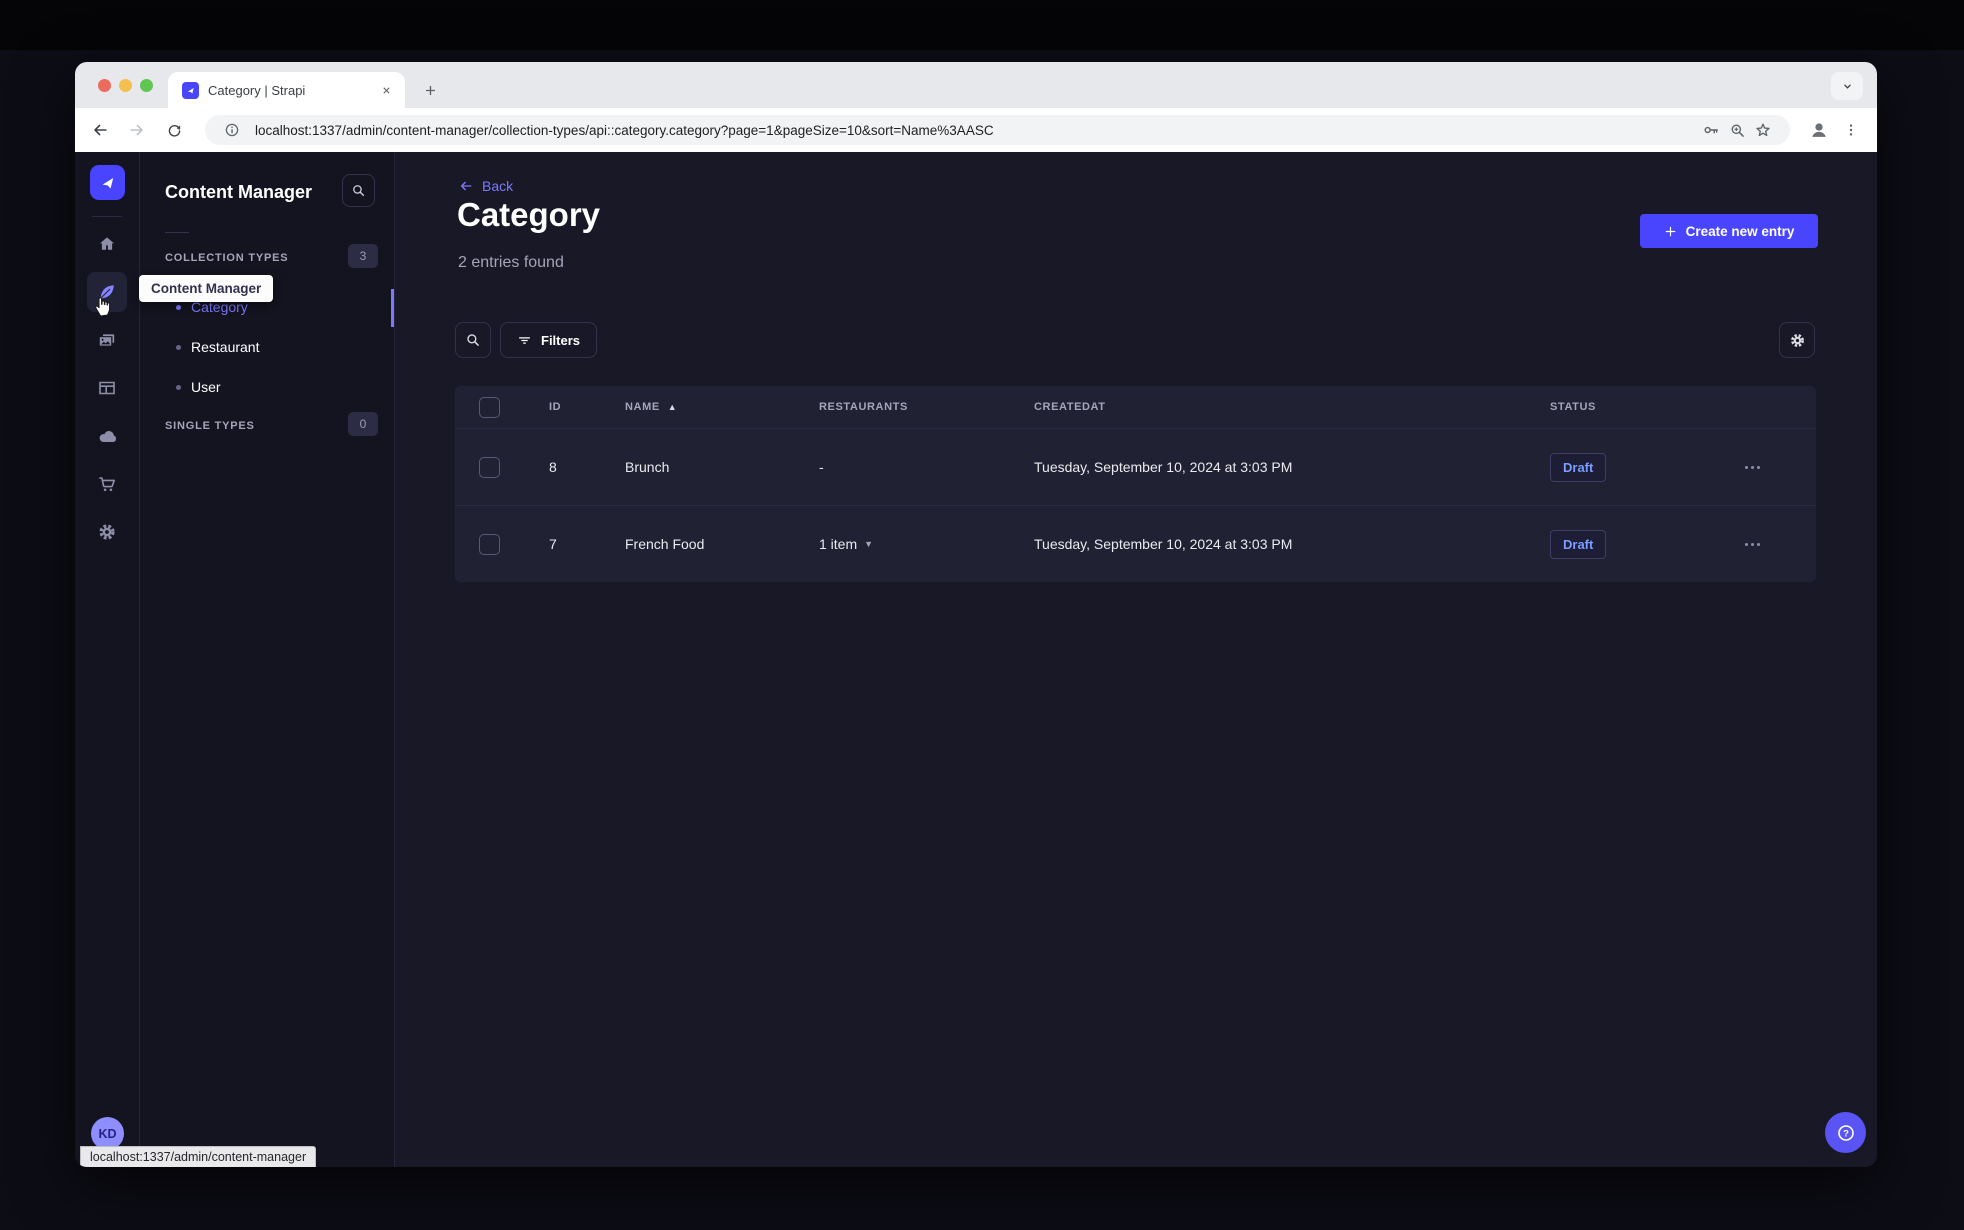 This screenshot has height=1230, width=1964. What do you see at coordinates (232, 130) in the screenshot?
I see `page-info-icon` at bounding box center [232, 130].